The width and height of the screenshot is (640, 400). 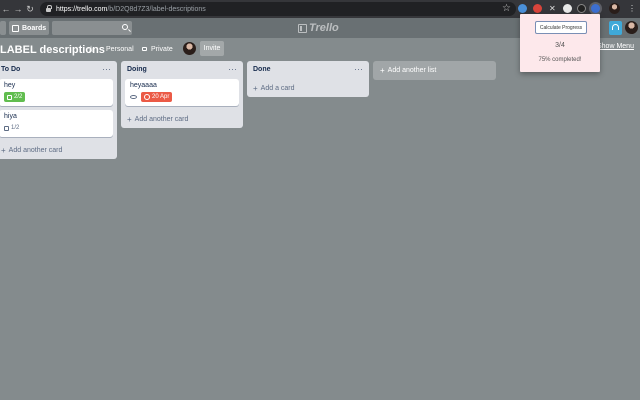 What do you see at coordinates (560, 60) in the screenshot?
I see `progress-percent-text: 75% completed!` at bounding box center [560, 60].